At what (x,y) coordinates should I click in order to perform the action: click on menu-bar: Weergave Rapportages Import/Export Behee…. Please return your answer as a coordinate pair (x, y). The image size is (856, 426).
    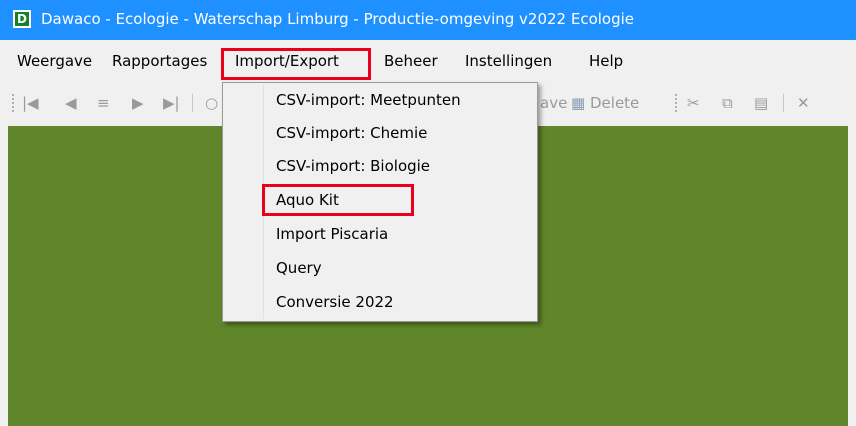
    Looking at the image, I should click on (428, 61).